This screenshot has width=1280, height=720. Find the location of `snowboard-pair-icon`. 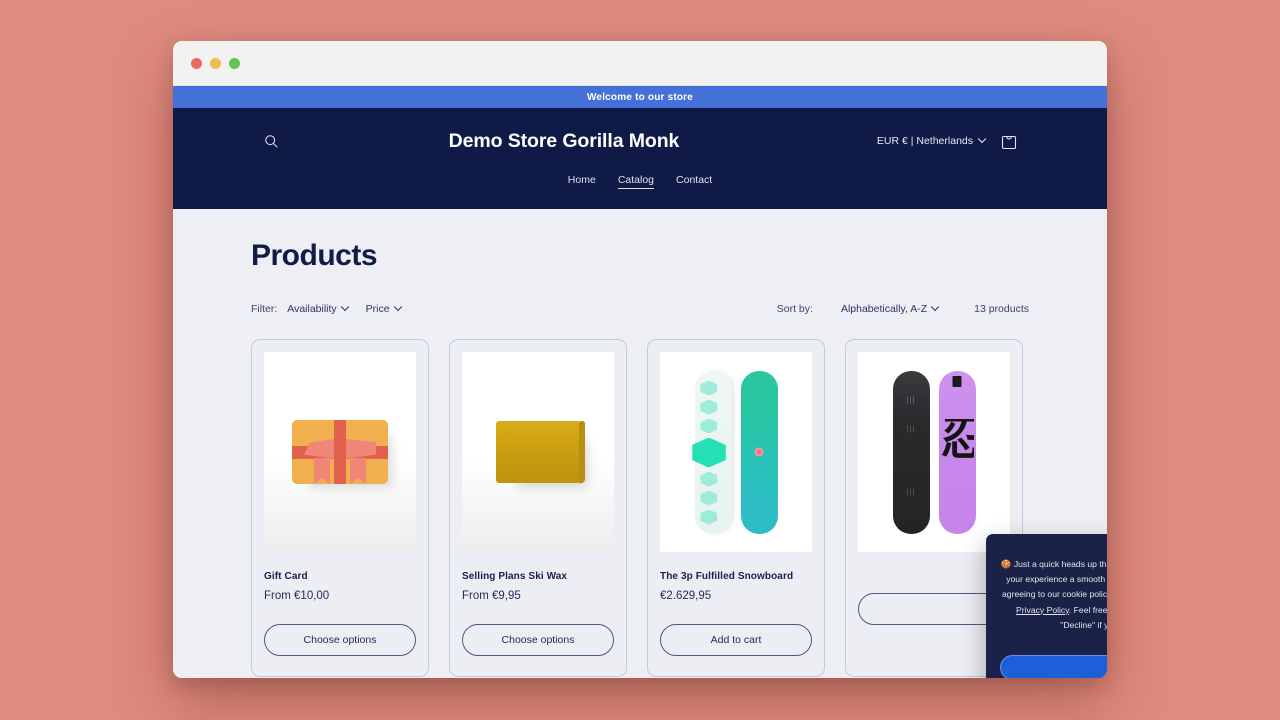

snowboard-pair-icon is located at coordinates (734, 452).